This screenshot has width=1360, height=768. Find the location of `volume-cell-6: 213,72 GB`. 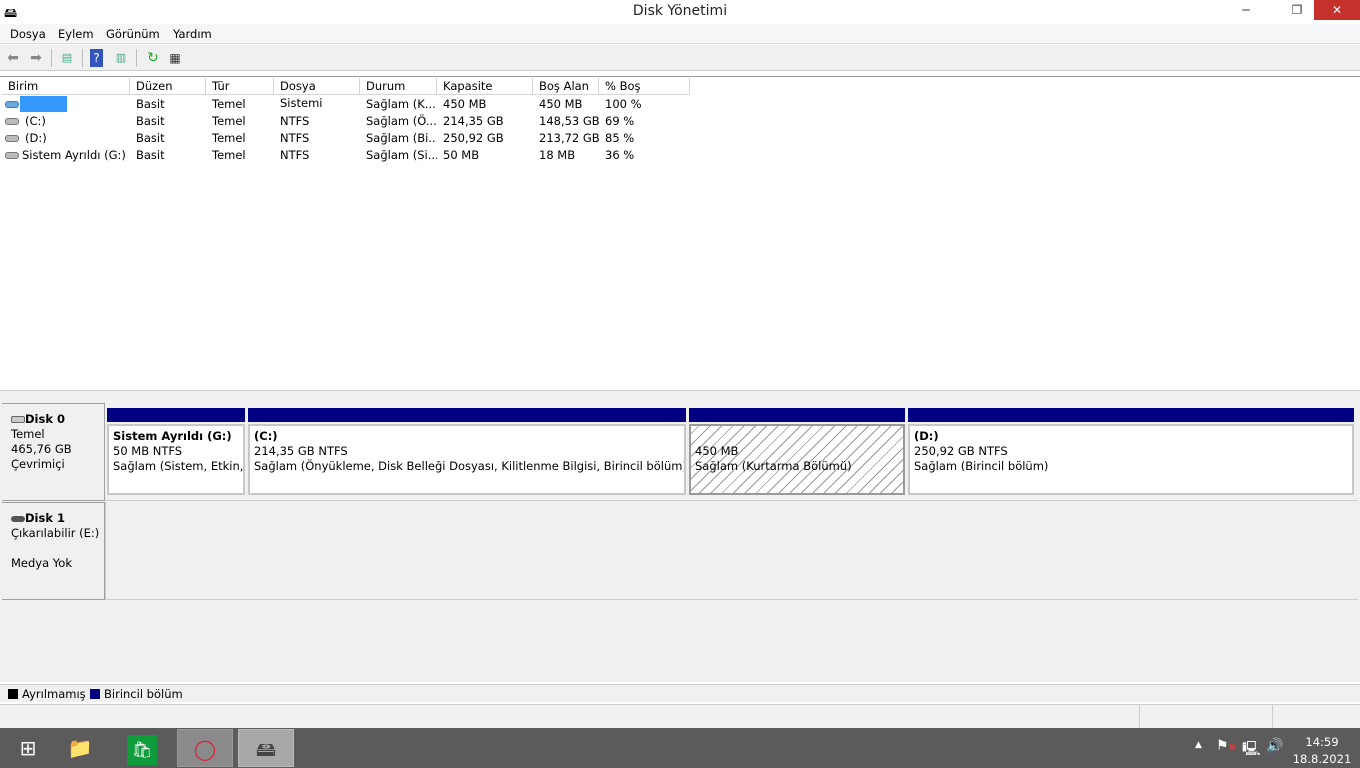

volume-cell-6: 213,72 GB is located at coordinates (569, 138).